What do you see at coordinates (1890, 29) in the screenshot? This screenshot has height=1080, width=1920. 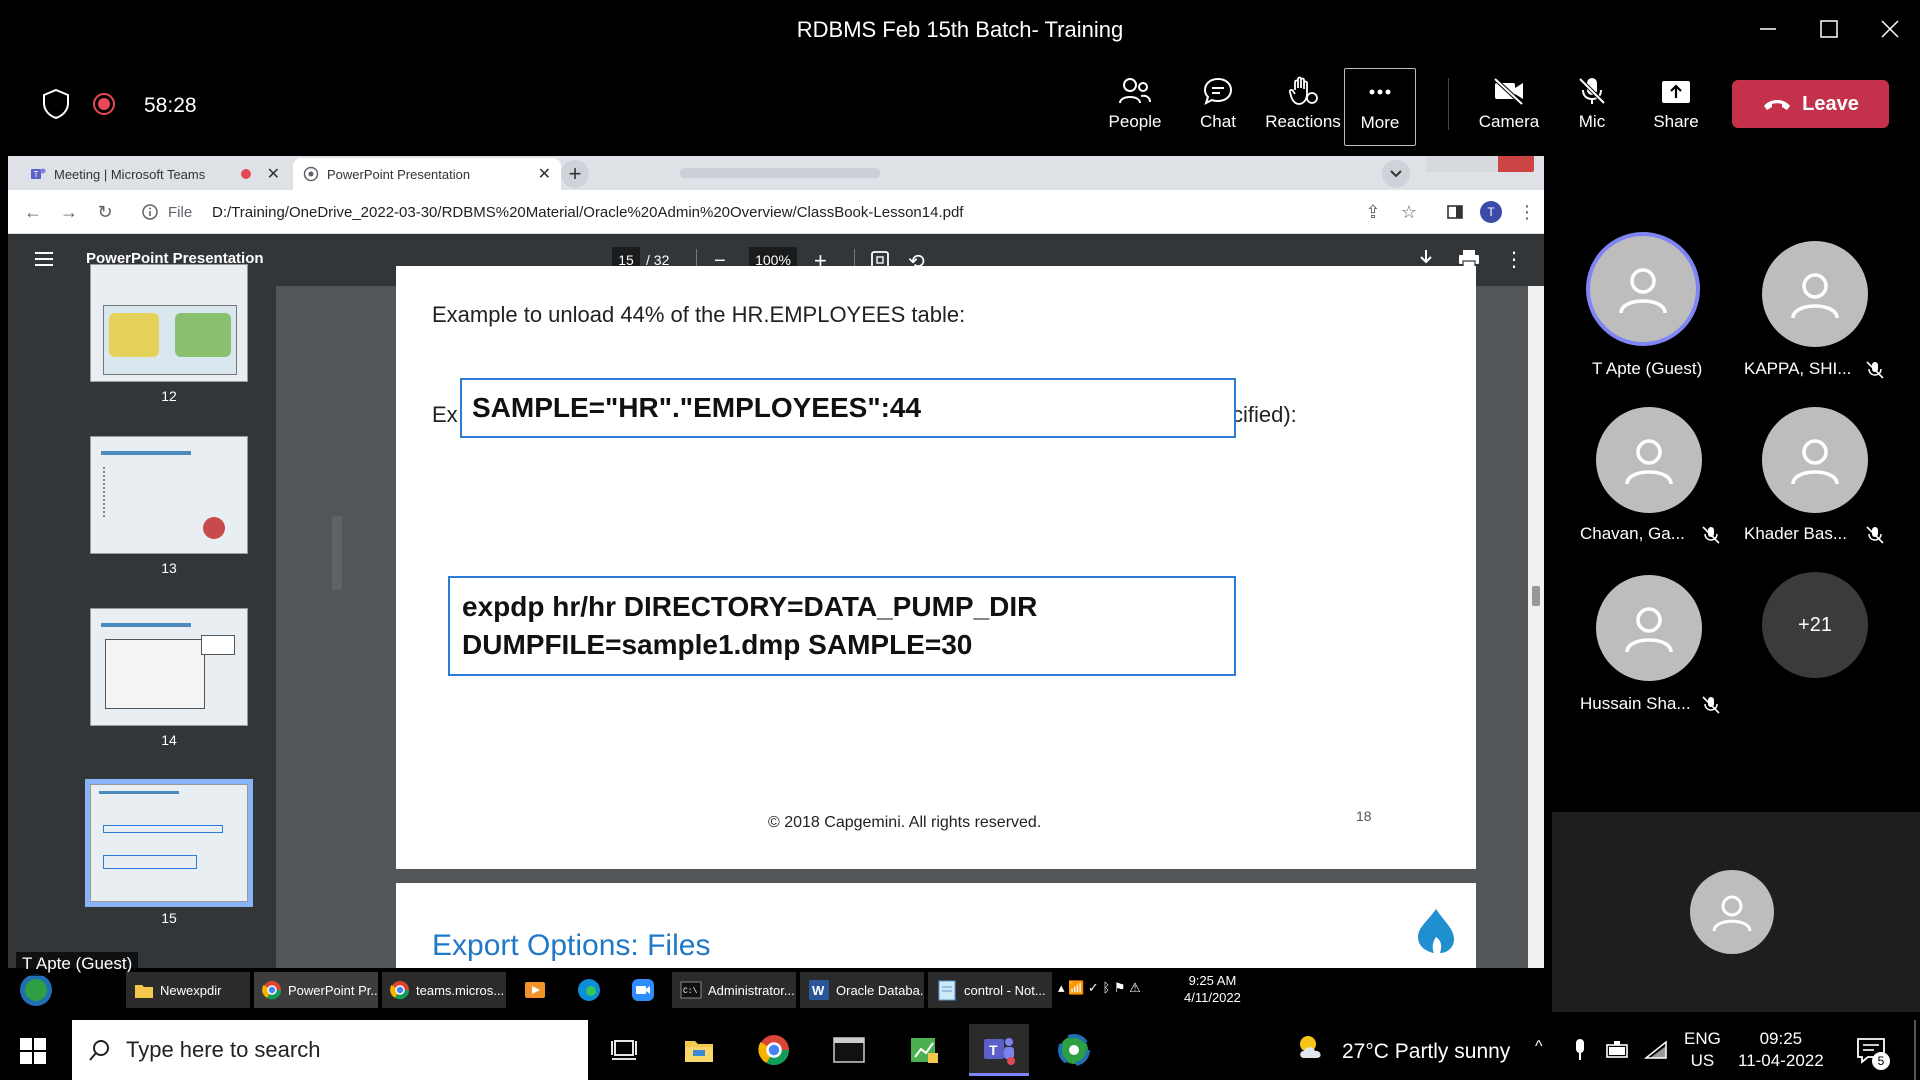 I see `close-icon` at bounding box center [1890, 29].